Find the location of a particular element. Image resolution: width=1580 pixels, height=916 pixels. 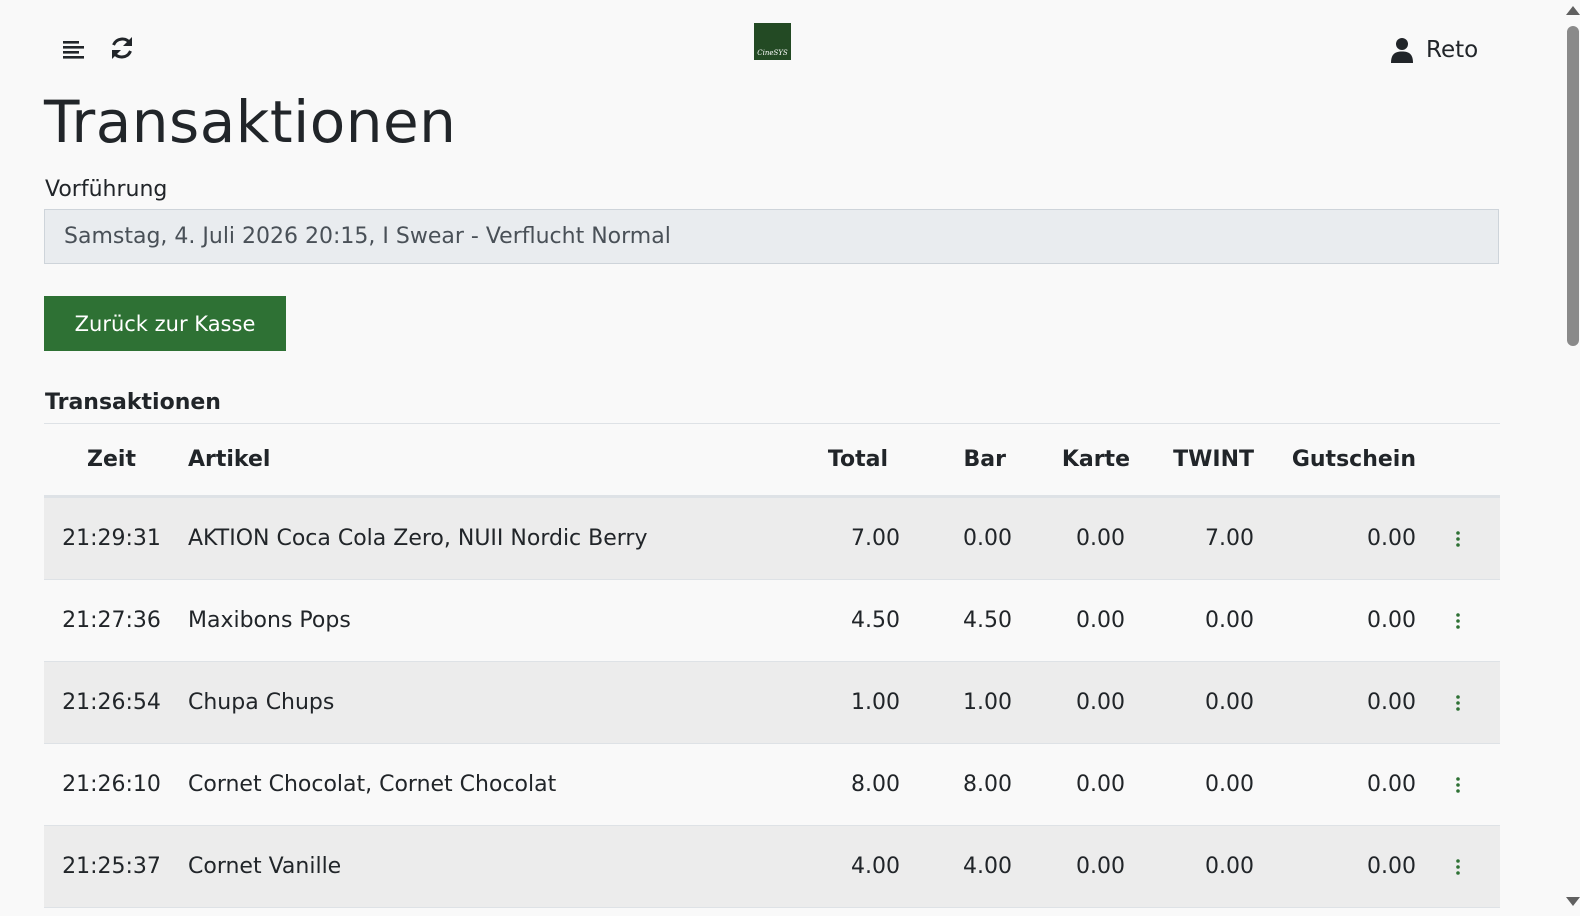

page-title: Transaktionen is located at coordinates (250, 122).